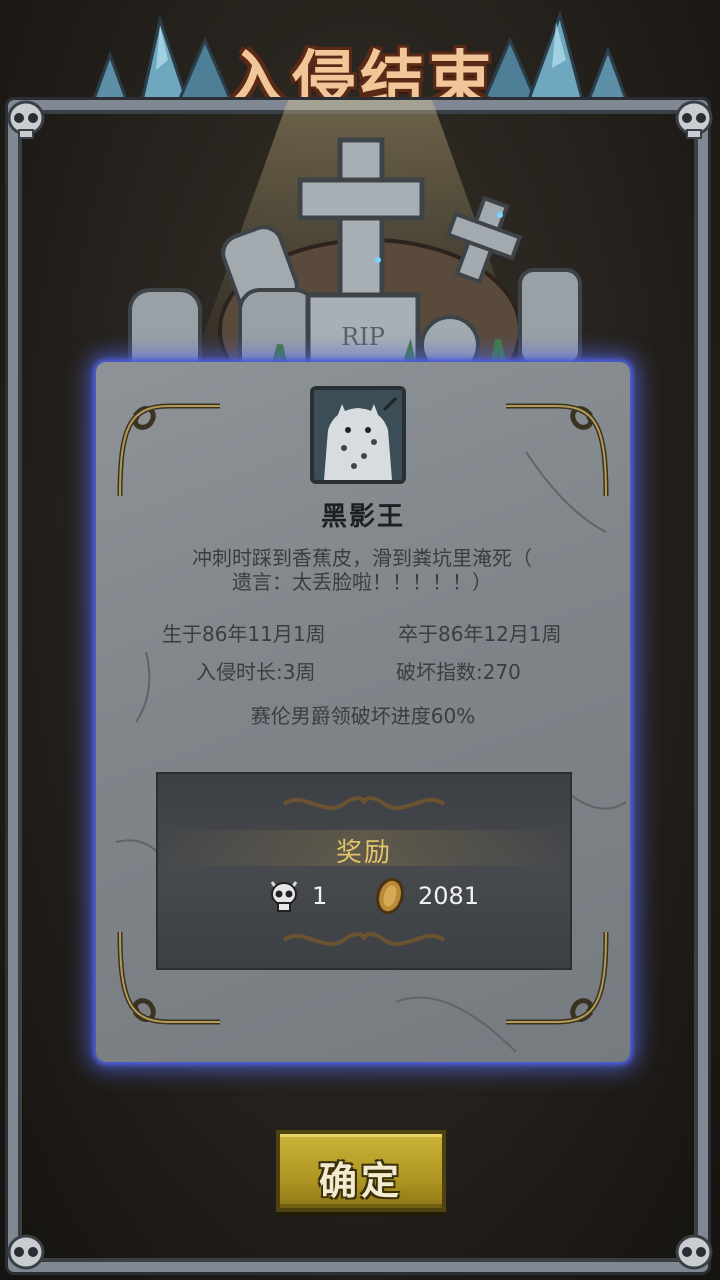 The image size is (720, 1280). Describe the element at coordinates (363, 337) in the screenshot. I see `rip-text: RIP` at that location.